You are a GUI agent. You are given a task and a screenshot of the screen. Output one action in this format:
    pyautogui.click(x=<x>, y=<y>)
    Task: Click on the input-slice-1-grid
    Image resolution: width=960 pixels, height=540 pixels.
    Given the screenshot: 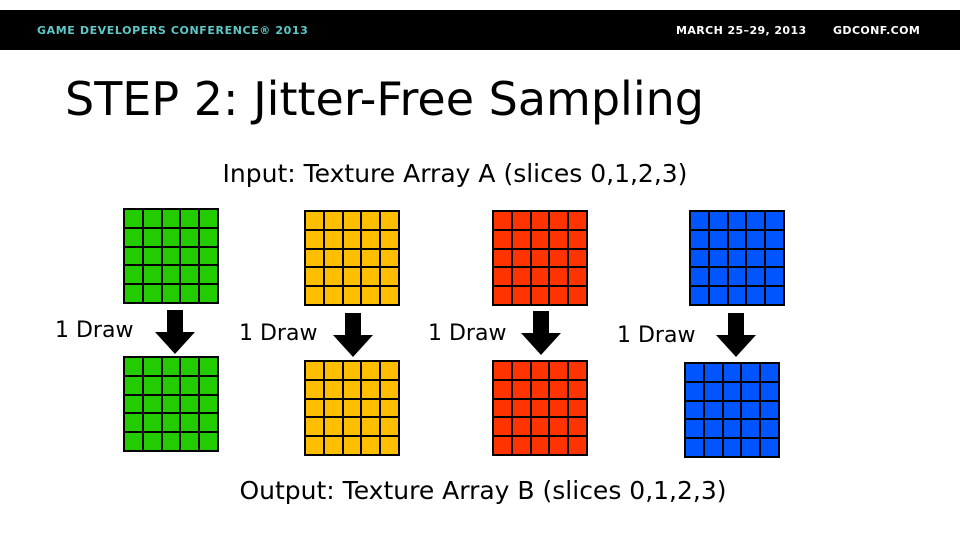 What is the action you would take?
    pyautogui.click(x=352, y=258)
    